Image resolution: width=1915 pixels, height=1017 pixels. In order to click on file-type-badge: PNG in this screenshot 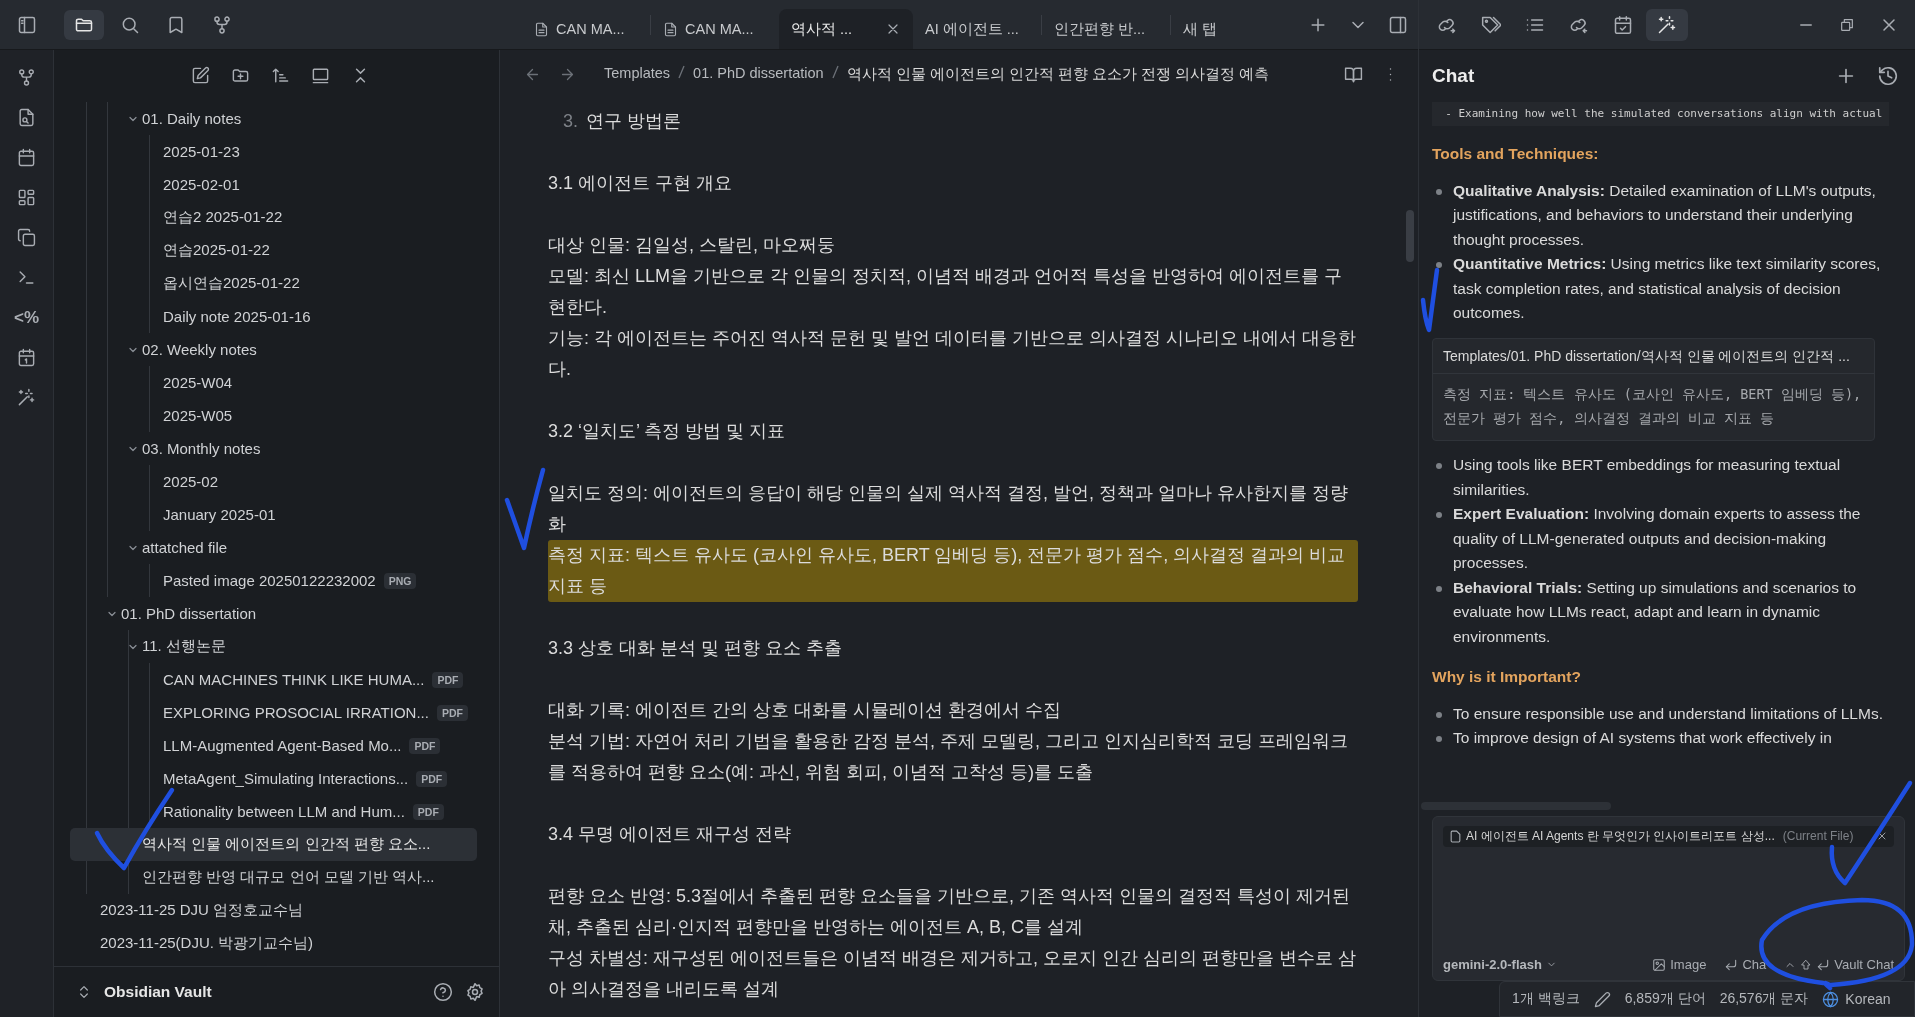, I will do `click(400, 580)`.